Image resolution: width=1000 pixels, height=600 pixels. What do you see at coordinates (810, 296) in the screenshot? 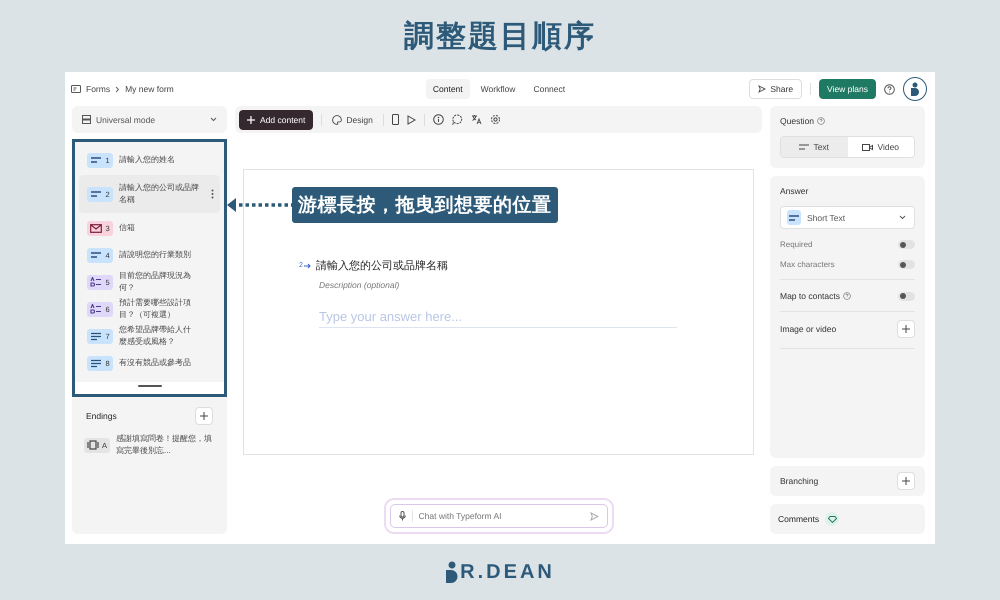
I see `toggle-label: Map to contacts` at bounding box center [810, 296].